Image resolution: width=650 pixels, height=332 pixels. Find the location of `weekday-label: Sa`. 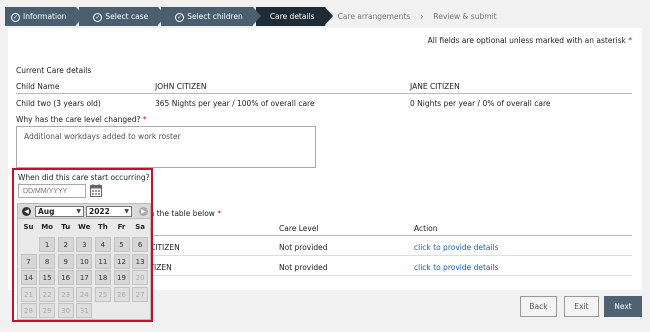

weekday-label: Sa is located at coordinates (140, 227).